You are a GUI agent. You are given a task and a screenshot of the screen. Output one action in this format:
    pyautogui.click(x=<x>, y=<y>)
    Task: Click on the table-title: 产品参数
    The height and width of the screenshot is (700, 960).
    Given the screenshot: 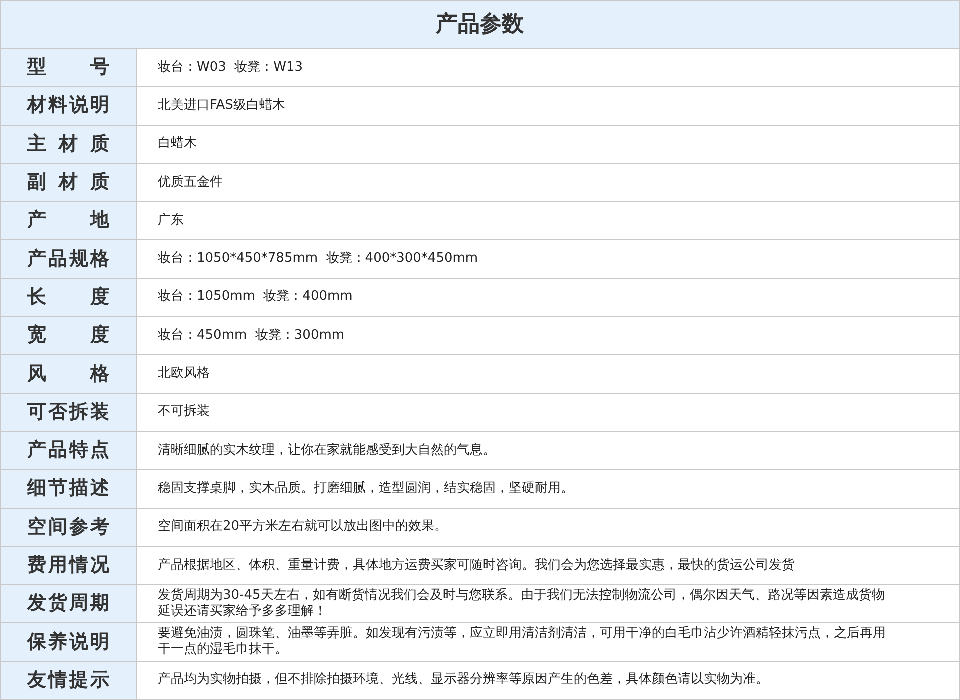 What is the action you would take?
    pyautogui.click(x=480, y=25)
    